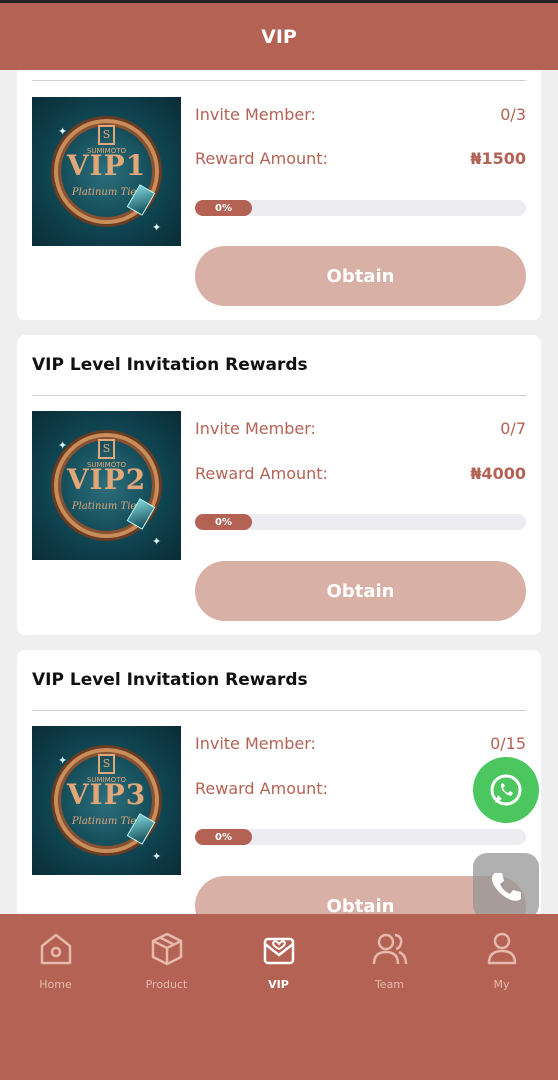 This screenshot has width=558, height=1080. I want to click on nav-item-home: Home, so click(55, 959).